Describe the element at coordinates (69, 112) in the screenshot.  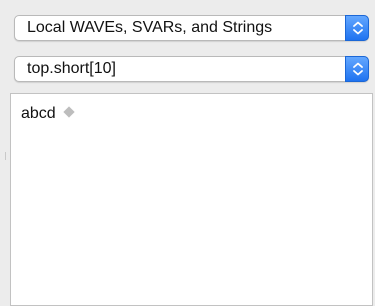
I see `diamond-icon` at that location.